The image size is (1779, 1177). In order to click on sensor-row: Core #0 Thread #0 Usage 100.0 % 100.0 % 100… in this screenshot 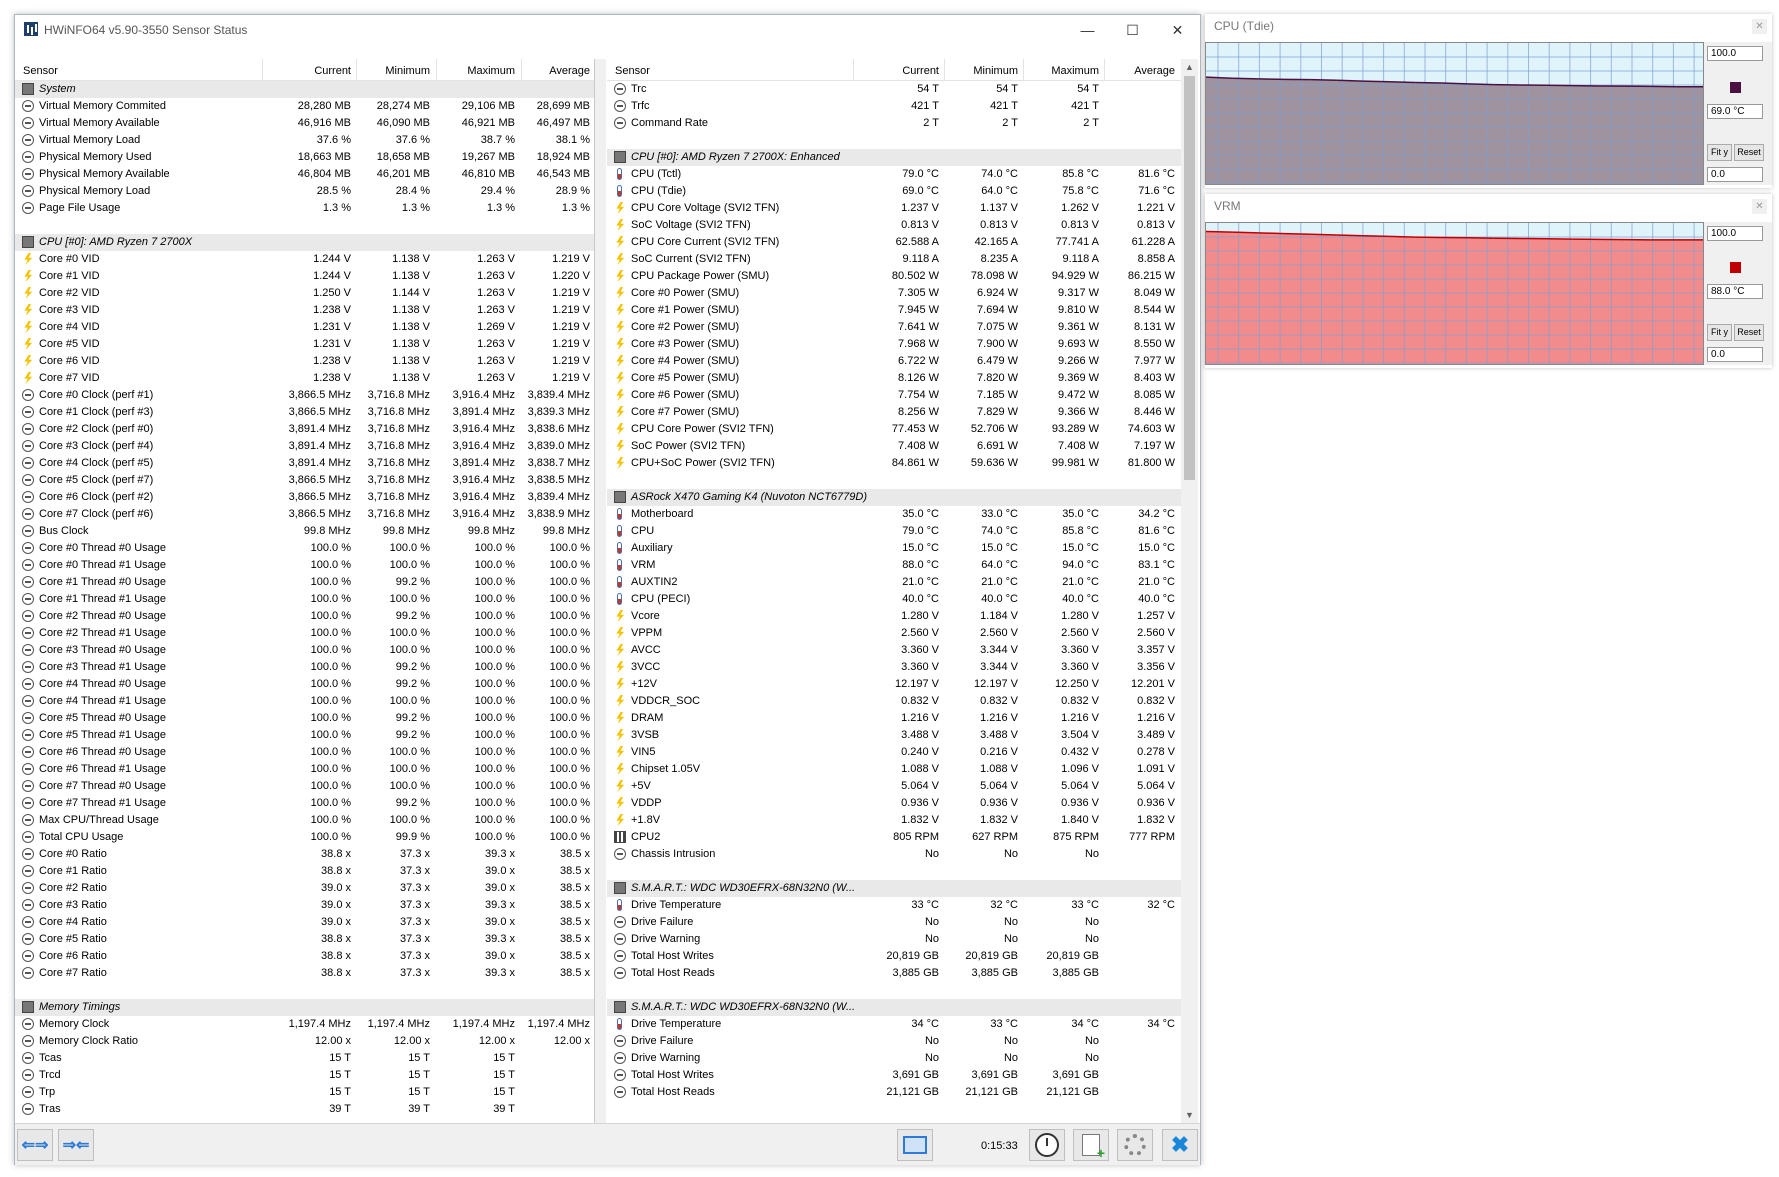, I will do `click(304, 548)`.